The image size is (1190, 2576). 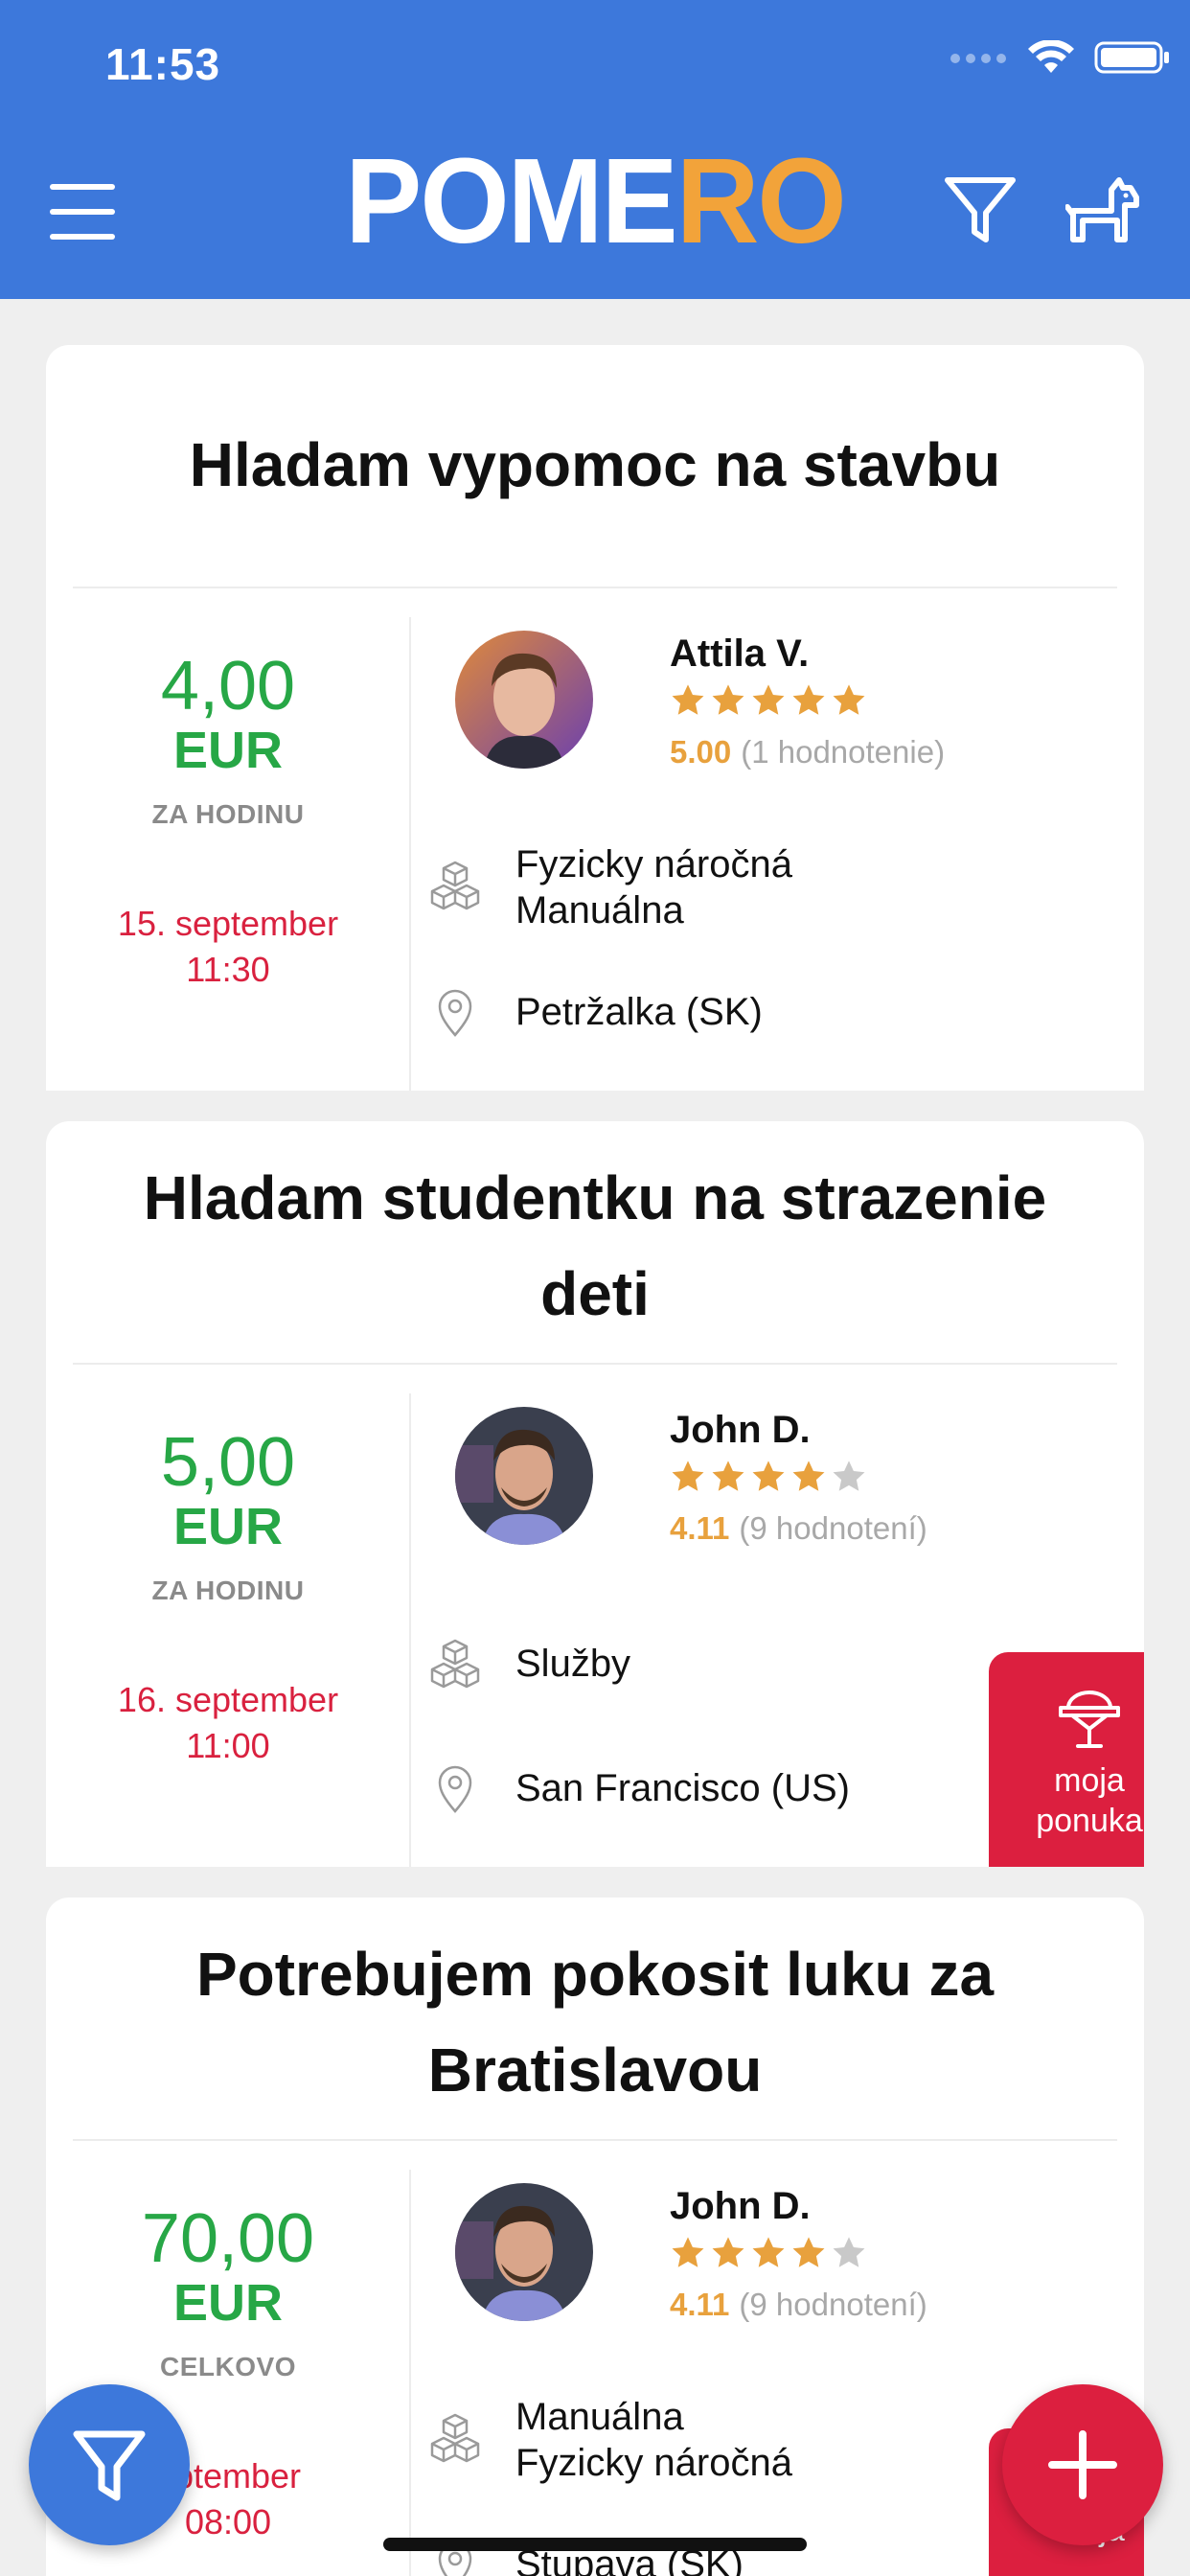 I want to click on job-location: Petržalka (SK), so click(x=639, y=1012).